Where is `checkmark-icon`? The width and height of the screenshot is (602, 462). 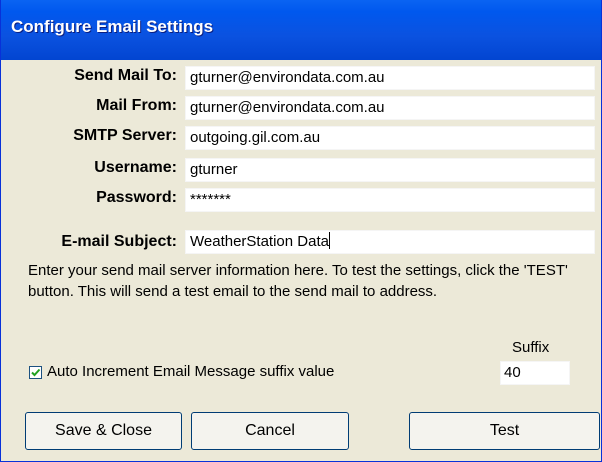 checkmark-icon is located at coordinates (36, 372).